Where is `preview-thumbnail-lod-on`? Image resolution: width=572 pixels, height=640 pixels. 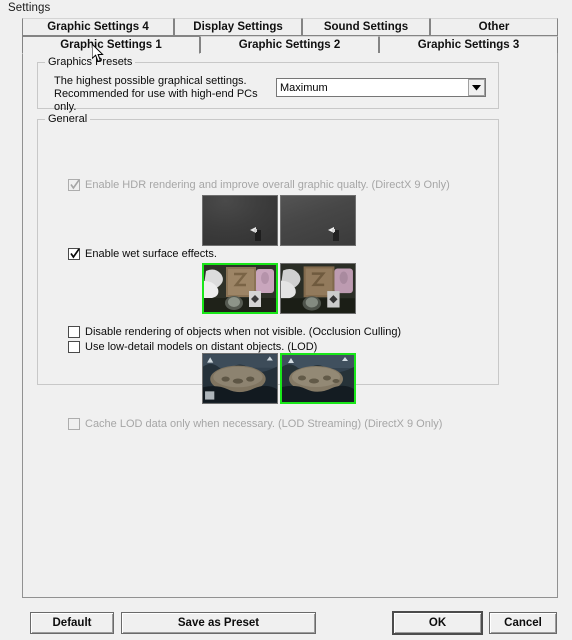 preview-thumbnail-lod-on is located at coordinates (318, 378).